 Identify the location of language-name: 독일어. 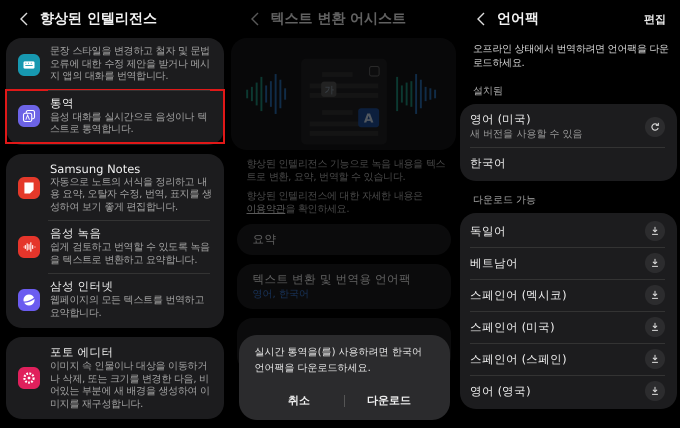
(488, 231).